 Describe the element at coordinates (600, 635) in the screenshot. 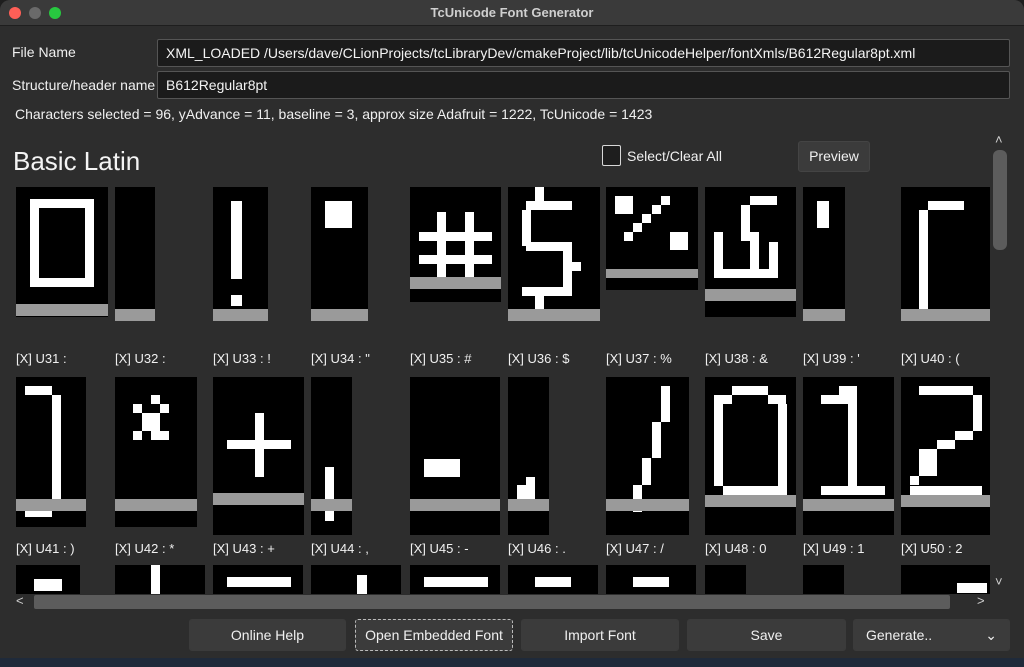

I see `import-font-button: Import Font` at that location.